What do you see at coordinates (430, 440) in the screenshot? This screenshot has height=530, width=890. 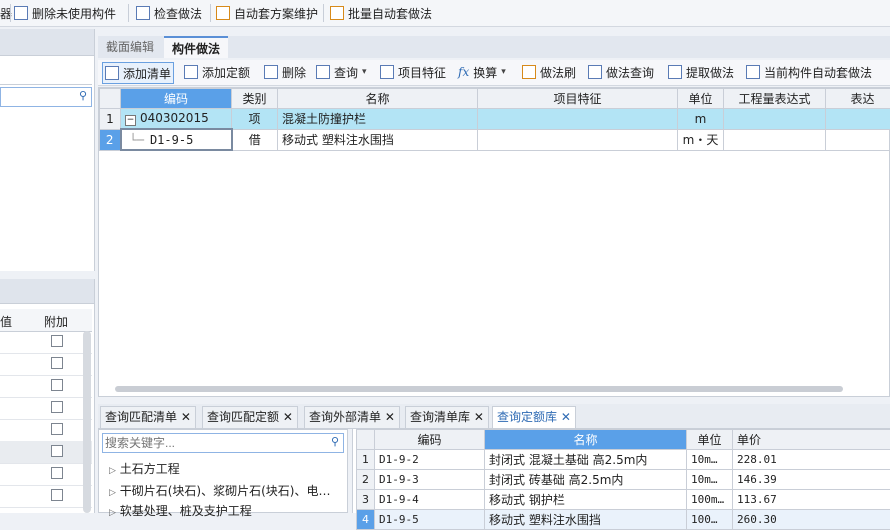 I see `quota-column-code: 编码` at bounding box center [430, 440].